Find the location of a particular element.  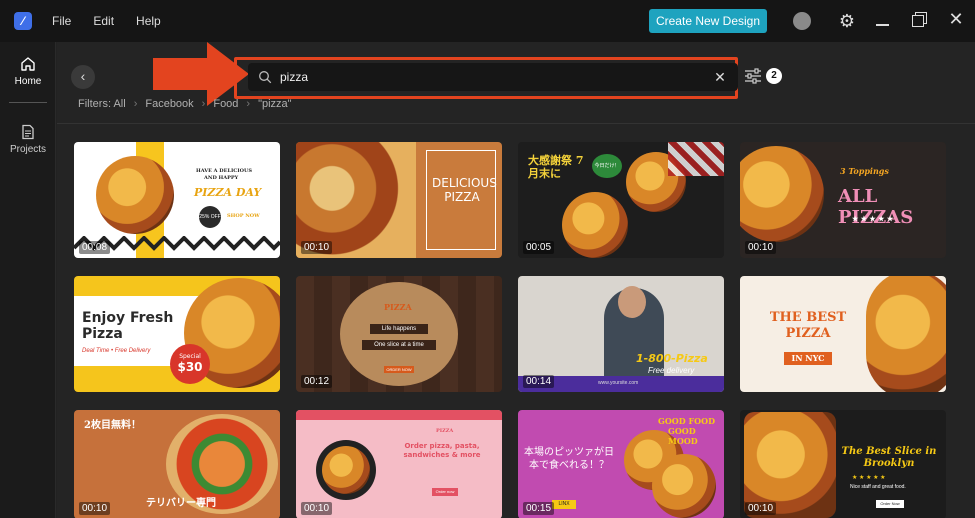

home-icon is located at coordinates (28, 64).